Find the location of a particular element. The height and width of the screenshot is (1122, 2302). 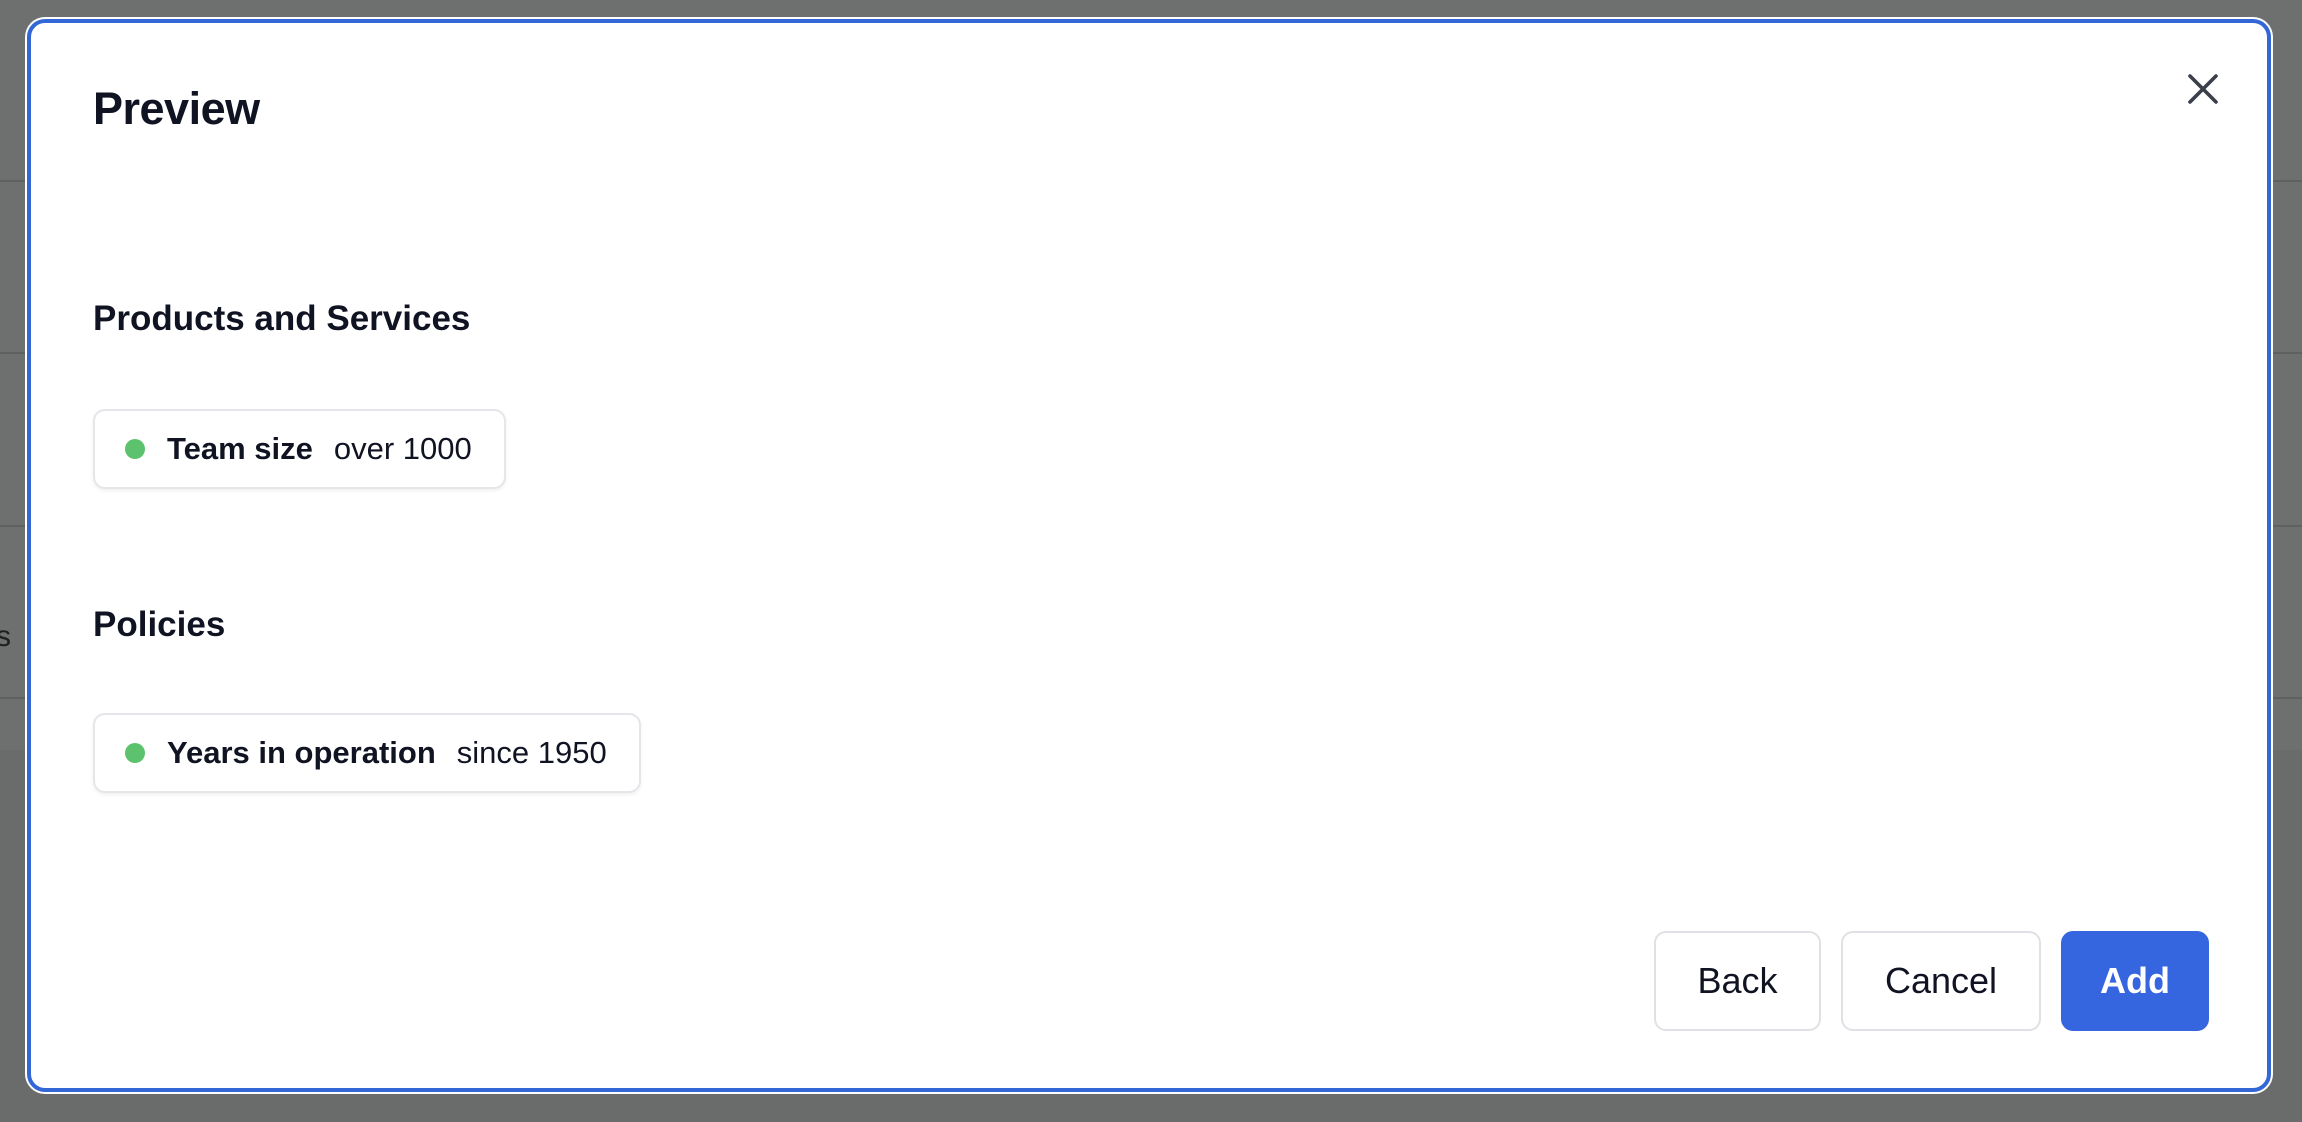

dialog-title: Preview is located at coordinates (176, 108).